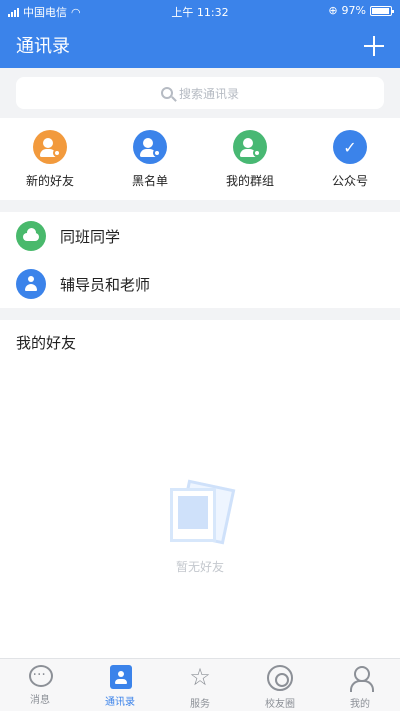  I want to click on search-icon, so click(166, 93).